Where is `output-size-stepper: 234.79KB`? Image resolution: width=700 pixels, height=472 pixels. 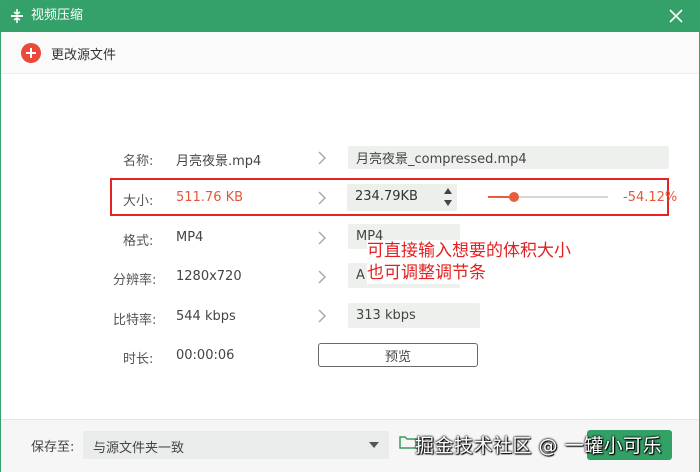
output-size-stepper: 234.79KB is located at coordinates (402, 197).